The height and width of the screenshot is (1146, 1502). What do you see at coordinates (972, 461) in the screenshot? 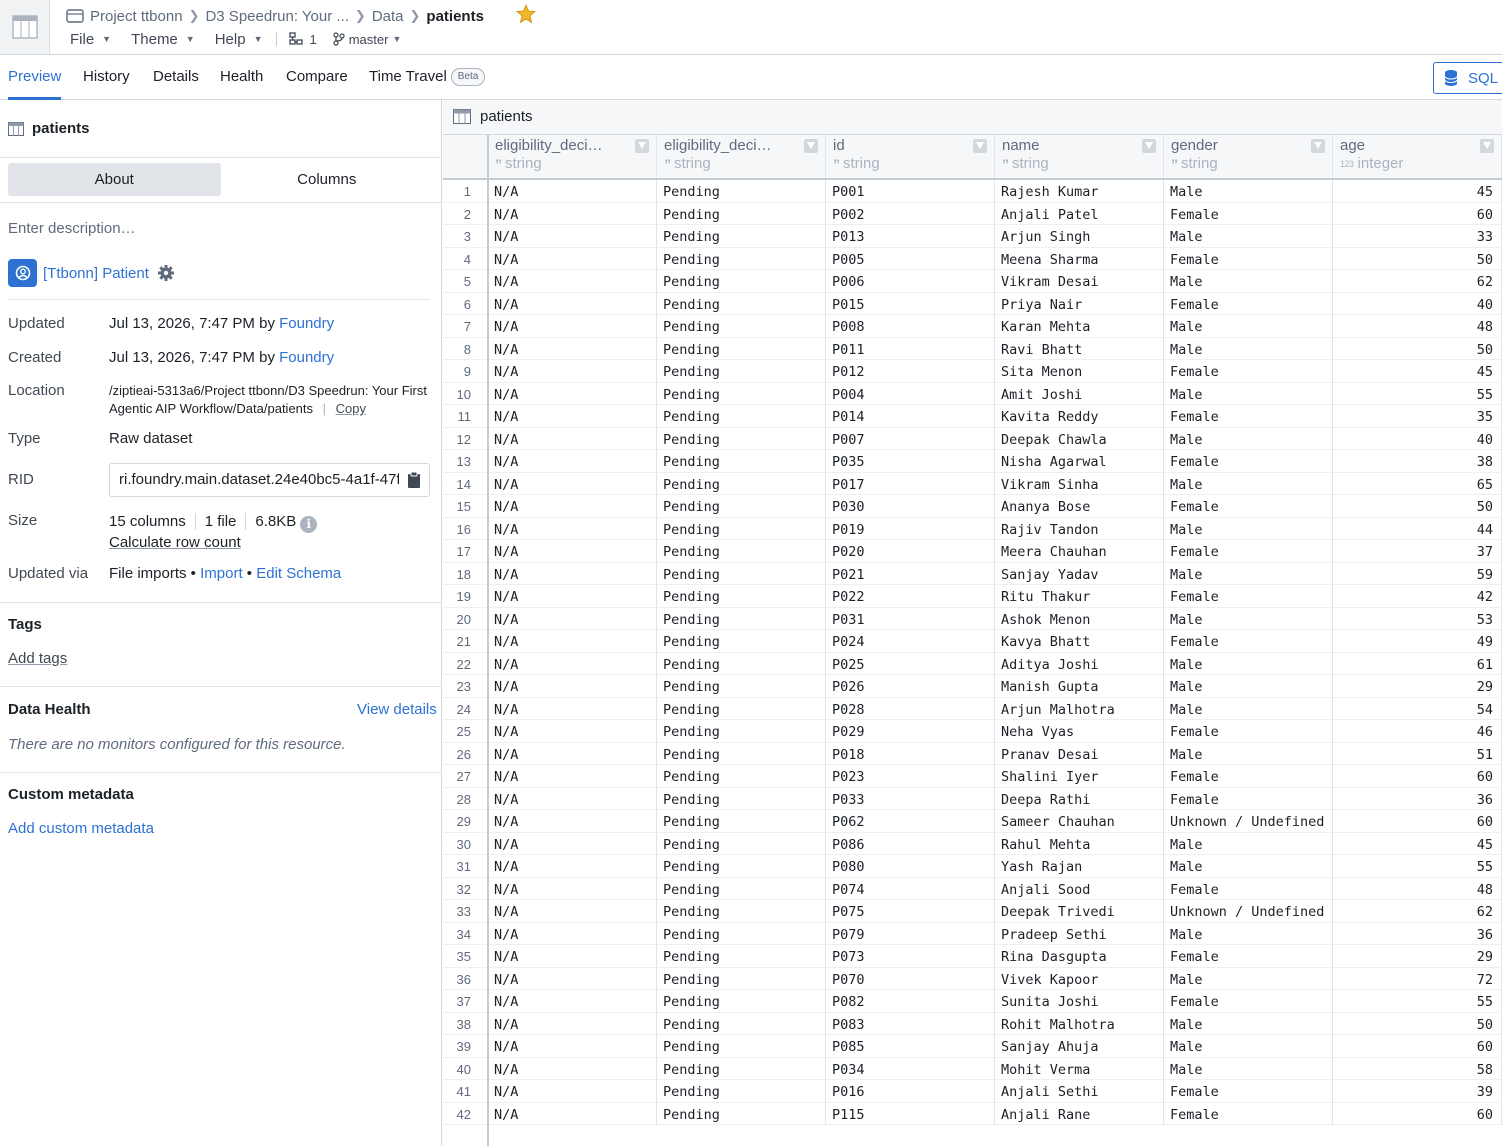
I see `table-row: 13 N/A Pending P035 Nisha Agarwal Female 38` at bounding box center [972, 461].